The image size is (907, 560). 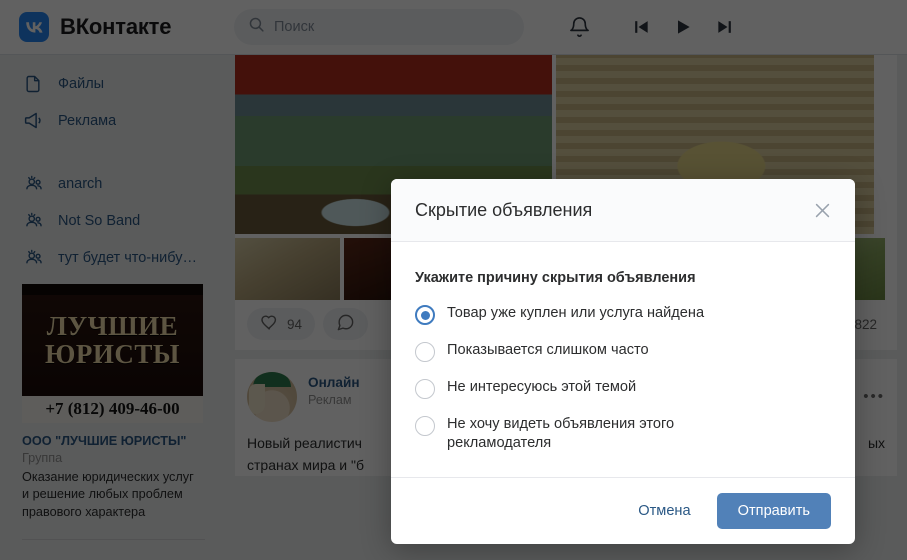 What do you see at coordinates (623, 510) in the screenshot?
I see `dialog-footer: Отмена Отправить` at bounding box center [623, 510].